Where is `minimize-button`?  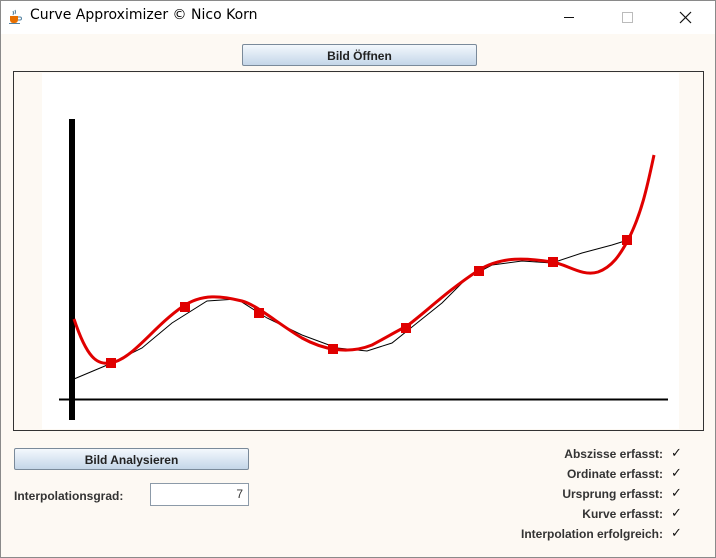
minimize-button is located at coordinates (569, 17).